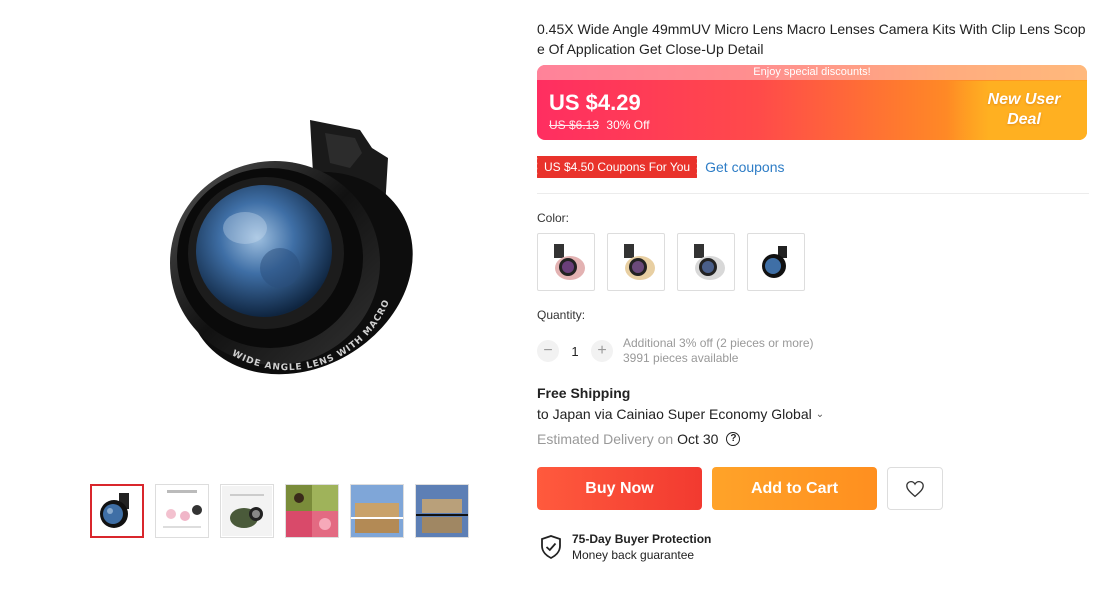 Image resolution: width=1097 pixels, height=591 pixels. Describe the element at coordinates (575, 351) in the screenshot. I see `quantity-value: 1` at that location.